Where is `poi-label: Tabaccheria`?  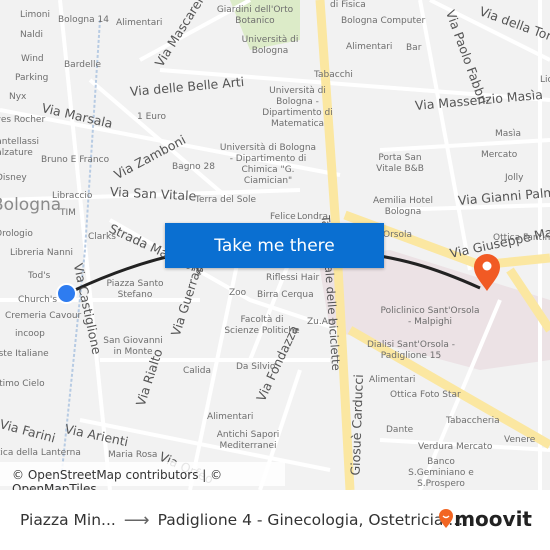
poi-label: Tabaccheria is located at coordinates (473, 421).